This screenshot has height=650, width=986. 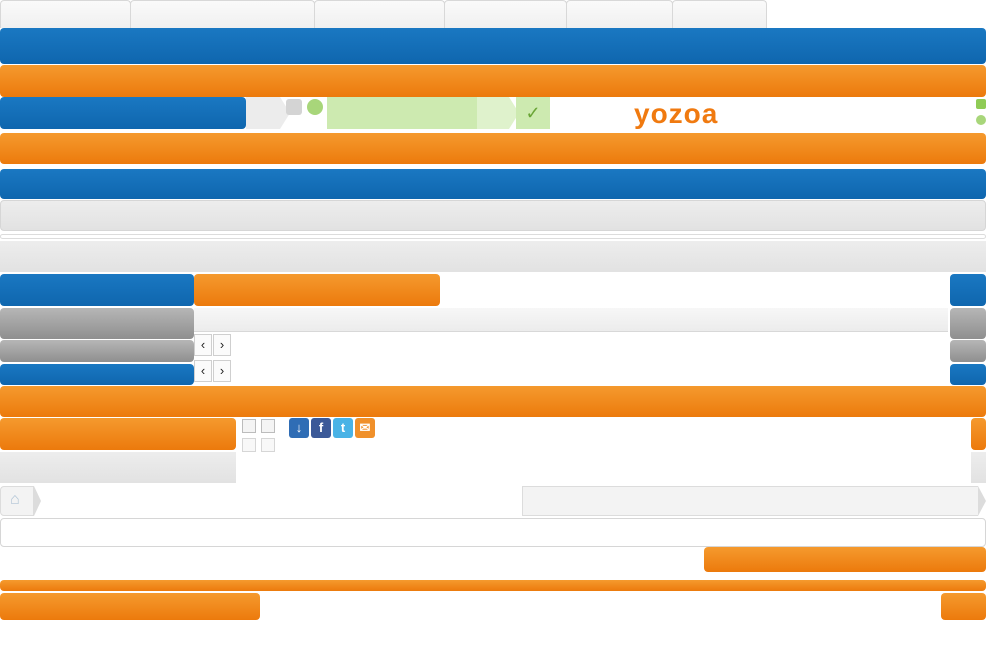 What do you see at coordinates (981, 120) in the screenshot?
I see `radio-icon` at bounding box center [981, 120].